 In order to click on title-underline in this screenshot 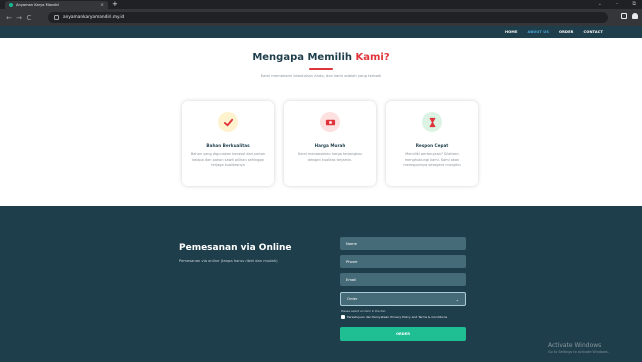, I will do `click(321, 69)`.